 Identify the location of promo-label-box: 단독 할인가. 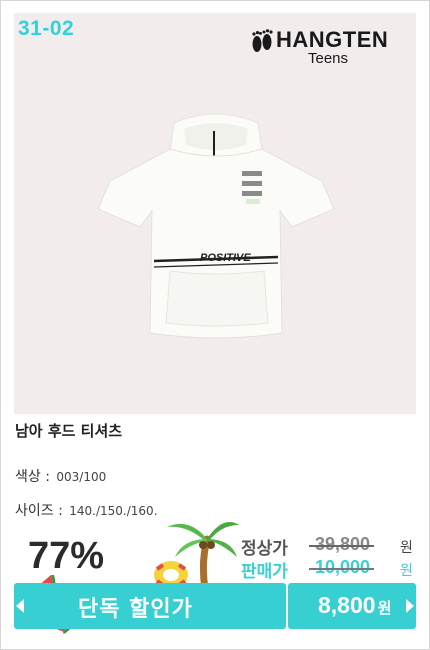
(150, 606).